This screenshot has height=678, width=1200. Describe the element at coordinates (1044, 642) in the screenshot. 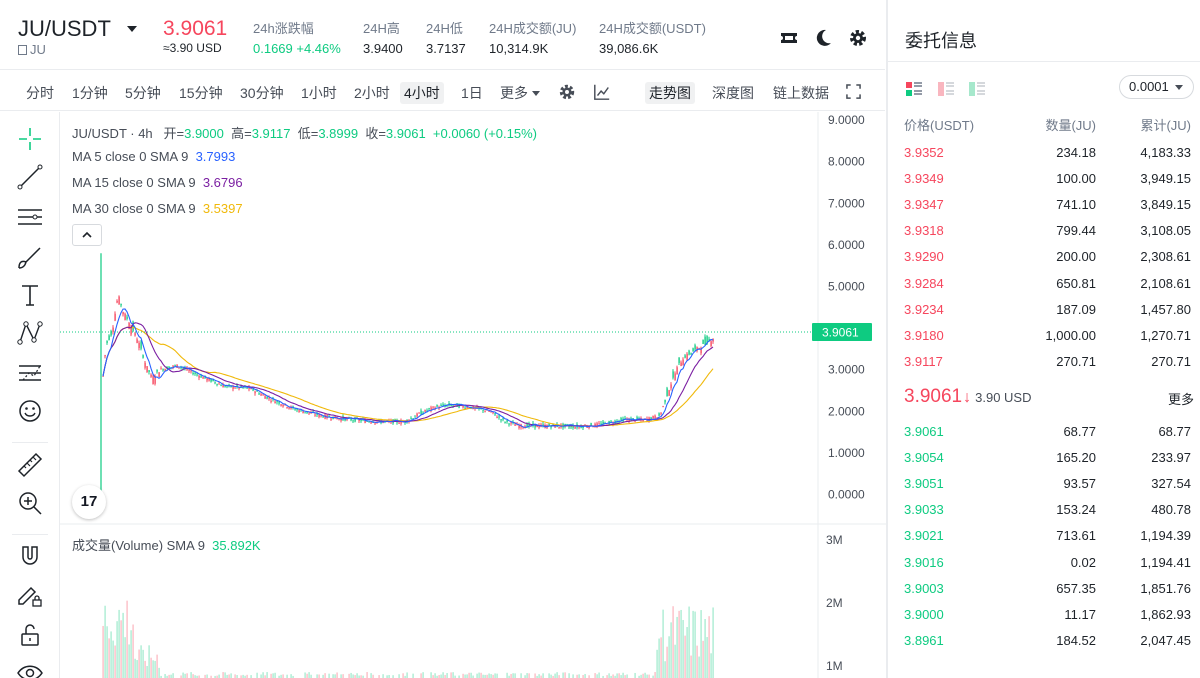

I see `bid-row: 3.8961 184.52 2,047.45` at that location.